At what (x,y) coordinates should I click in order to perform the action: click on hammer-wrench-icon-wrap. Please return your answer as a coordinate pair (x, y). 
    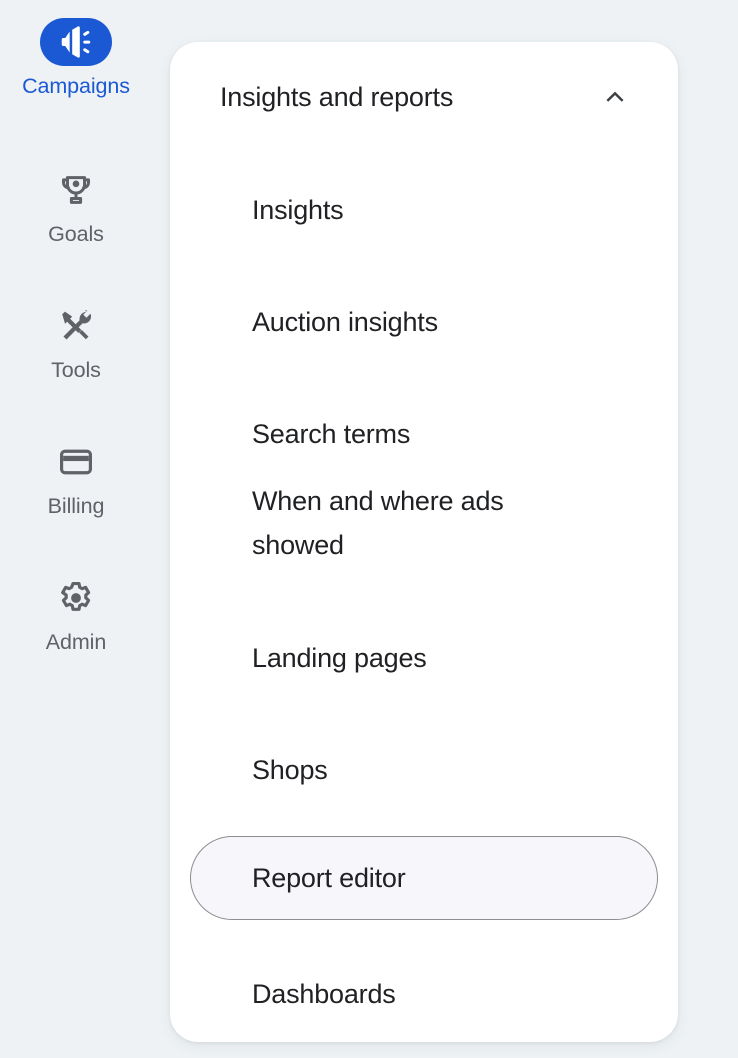
    Looking at the image, I should click on (76, 326).